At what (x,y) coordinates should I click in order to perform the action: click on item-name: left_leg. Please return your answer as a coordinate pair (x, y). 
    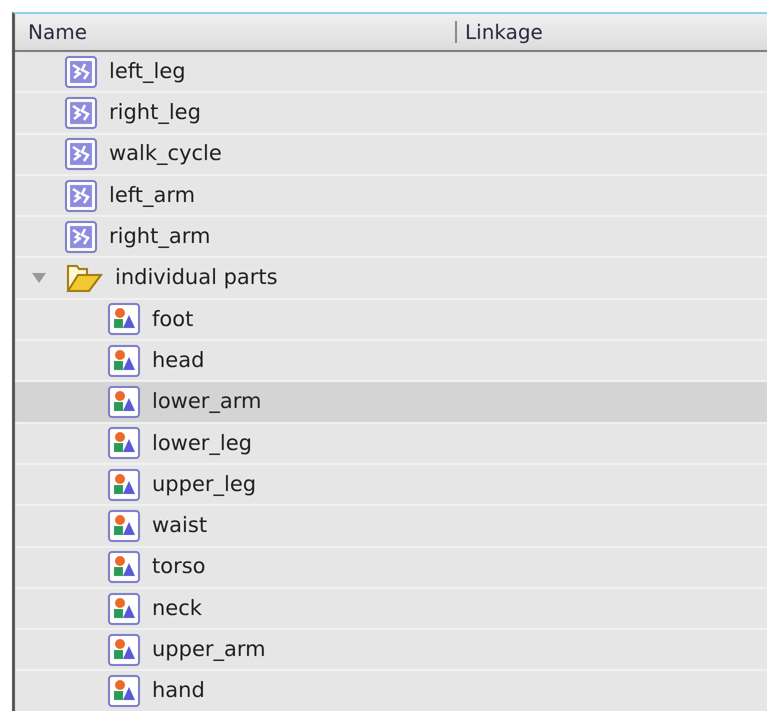
    Looking at the image, I should click on (147, 71).